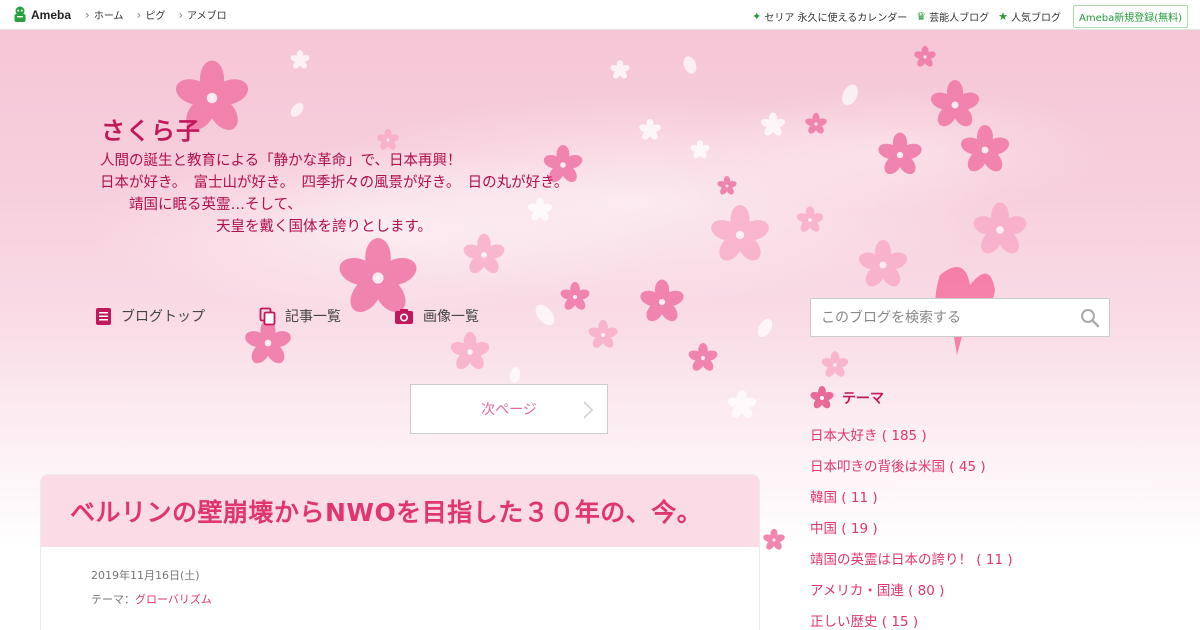  Describe the element at coordinates (911, 440) in the screenshot. I see `theme-item: 日本大好き ( 185 )` at that location.